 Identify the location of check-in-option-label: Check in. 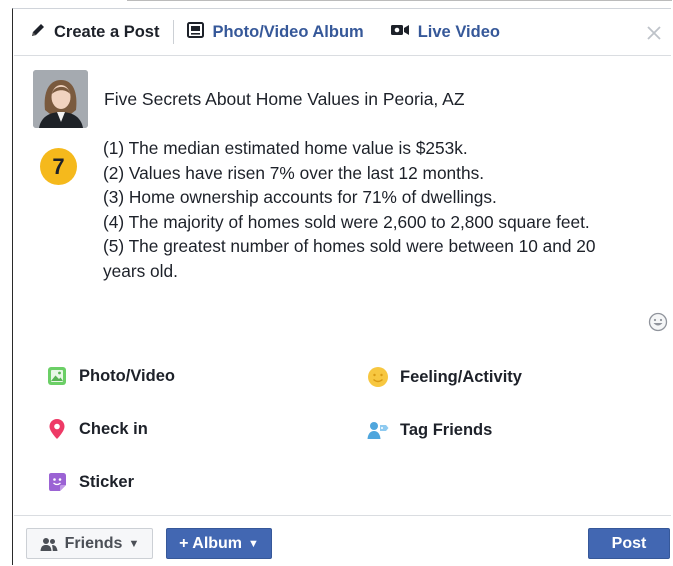
(113, 428).